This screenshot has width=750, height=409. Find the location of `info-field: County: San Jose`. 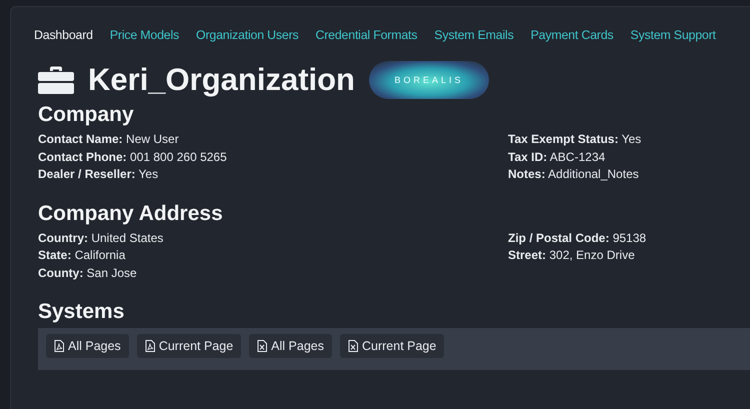

info-field: County: San Jose is located at coordinates (273, 273).